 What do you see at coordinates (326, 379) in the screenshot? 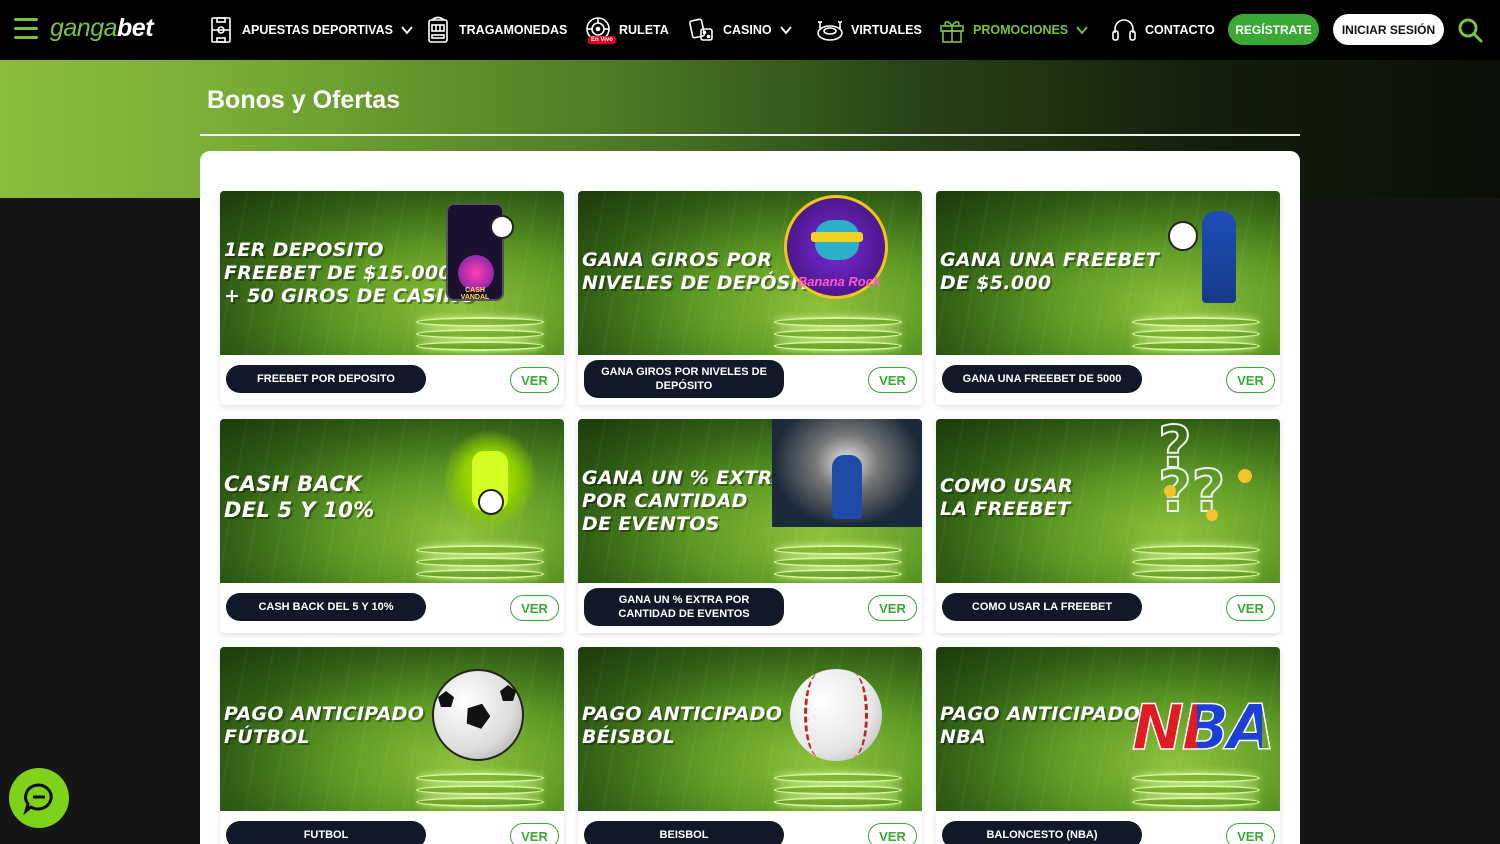
I see `promo-label-button: FREEBET POR DEPOSITO` at bounding box center [326, 379].